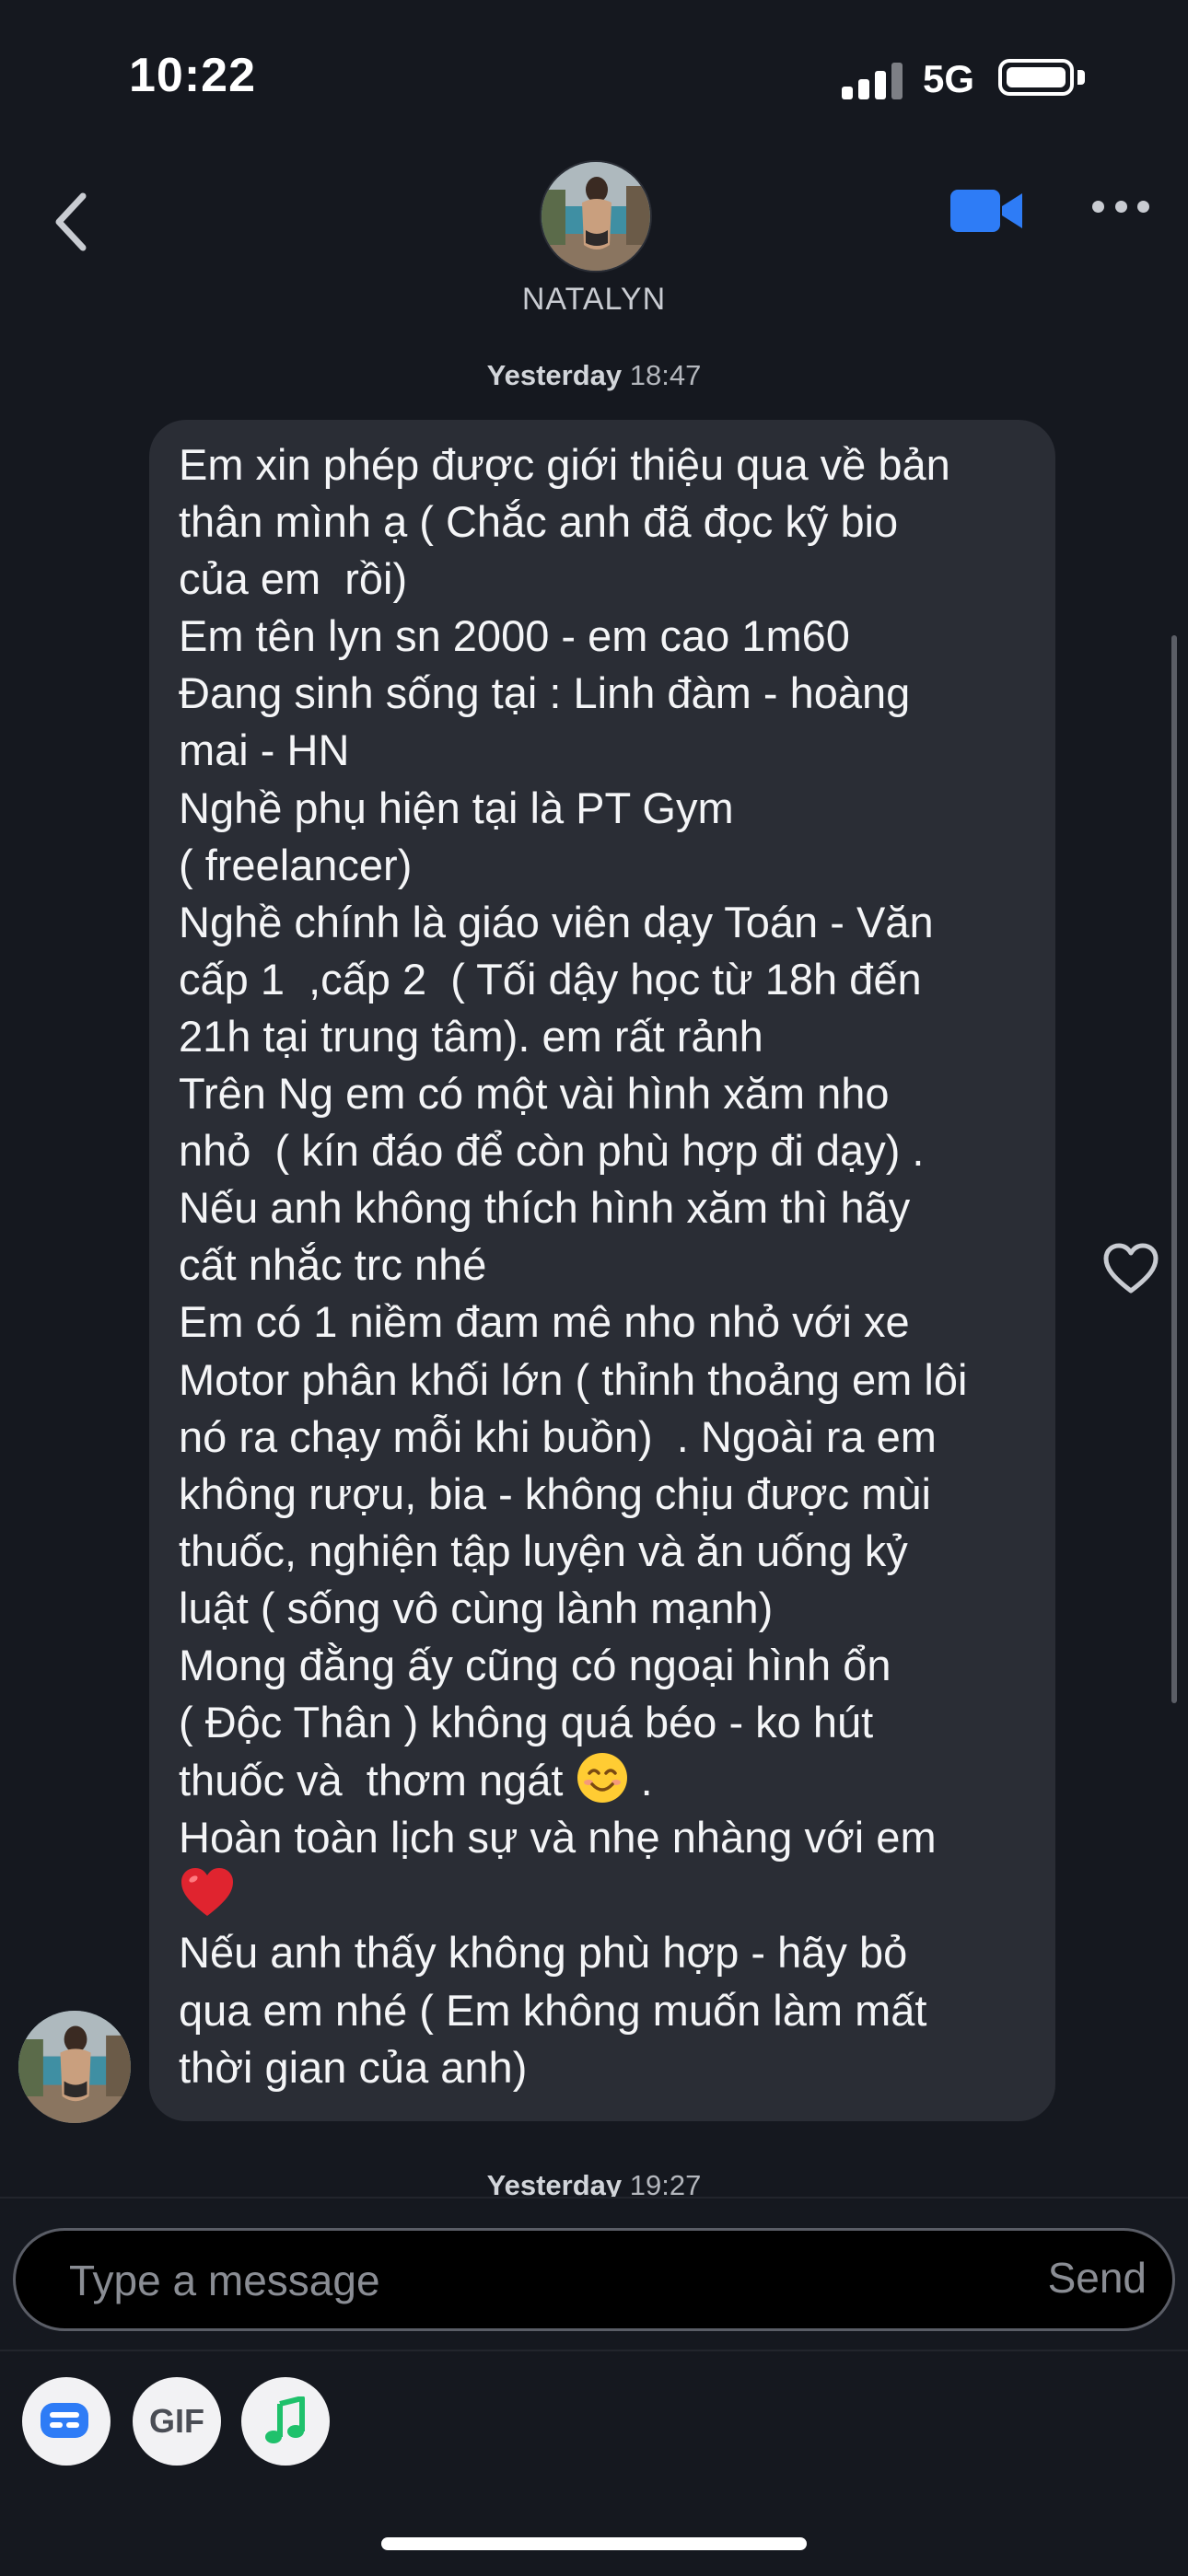  What do you see at coordinates (552, 1151) in the screenshot?
I see `message-line: nhỏ ( kín đáo để còn phù hợp đi dạy) .` at bounding box center [552, 1151].